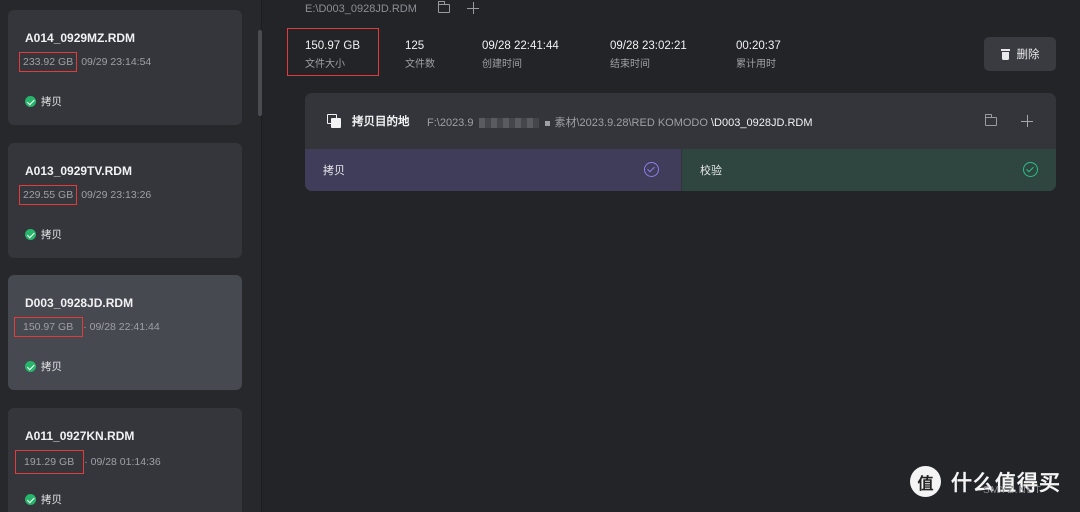 The width and height of the screenshot is (1080, 512). What do you see at coordinates (493, 170) in the screenshot?
I see `step-copy: 拷贝` at bounding box center [493, 170].